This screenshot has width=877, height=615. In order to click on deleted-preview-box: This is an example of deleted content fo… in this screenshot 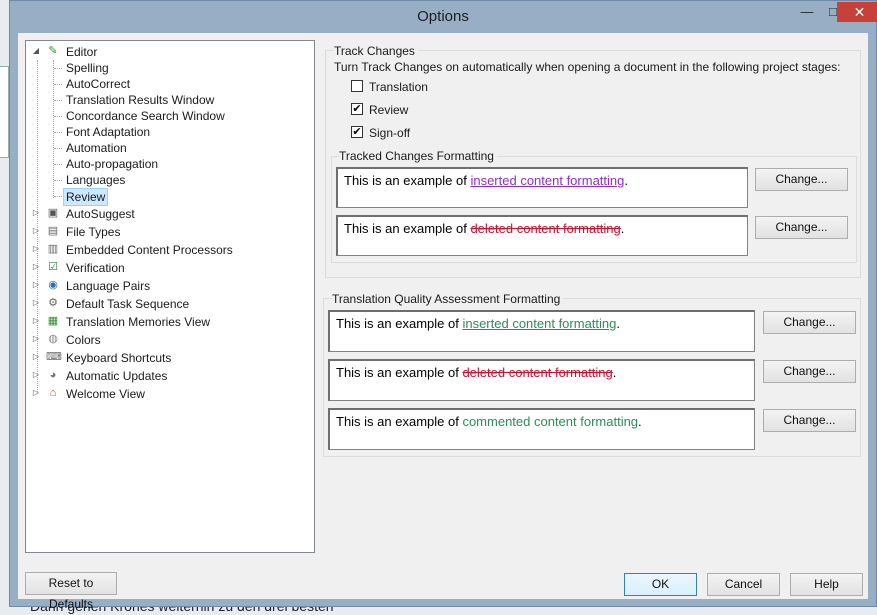, I will do `click(542, 235)`.